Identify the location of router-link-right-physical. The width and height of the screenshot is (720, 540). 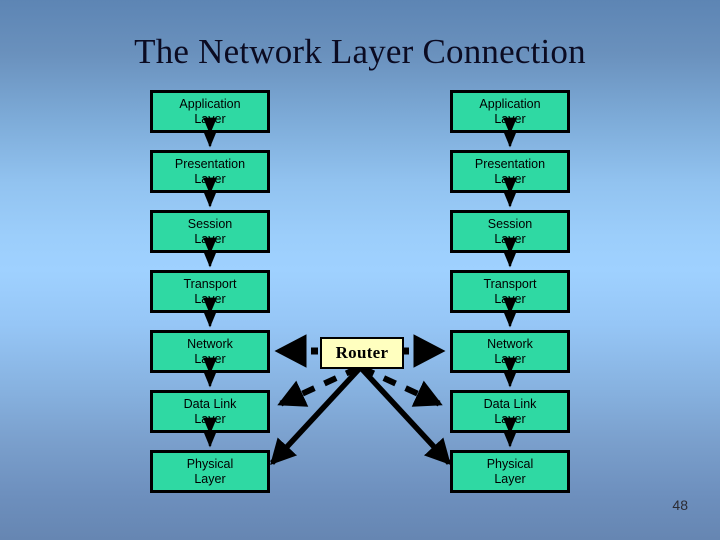
(405, 416).